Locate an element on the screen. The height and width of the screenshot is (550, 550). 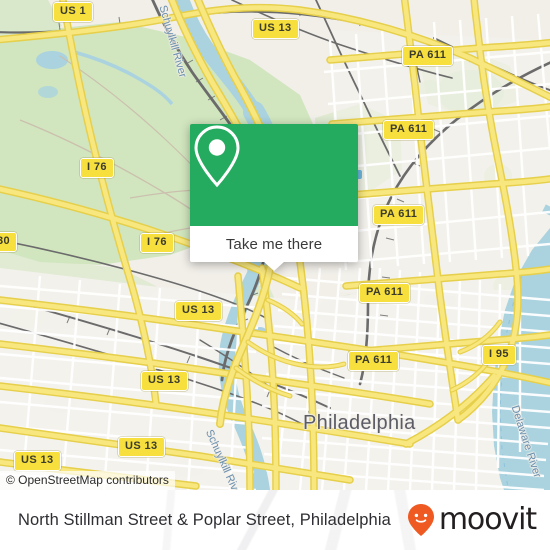
map-pin-icon is located at coordinates (217, 156).